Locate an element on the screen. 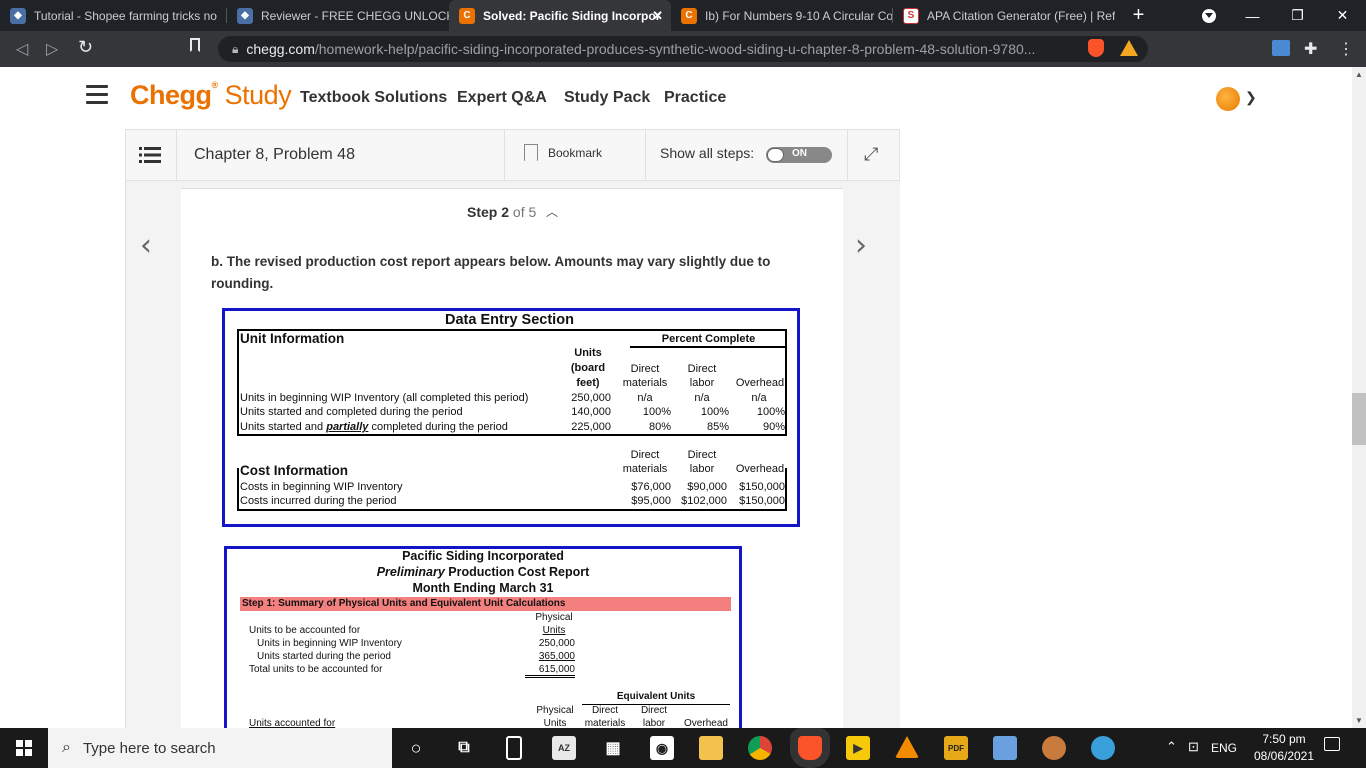 Image resolution: width=1366 pixels, height=768 pixels. notepad-app-icon is located at coordinates (1005, 748).